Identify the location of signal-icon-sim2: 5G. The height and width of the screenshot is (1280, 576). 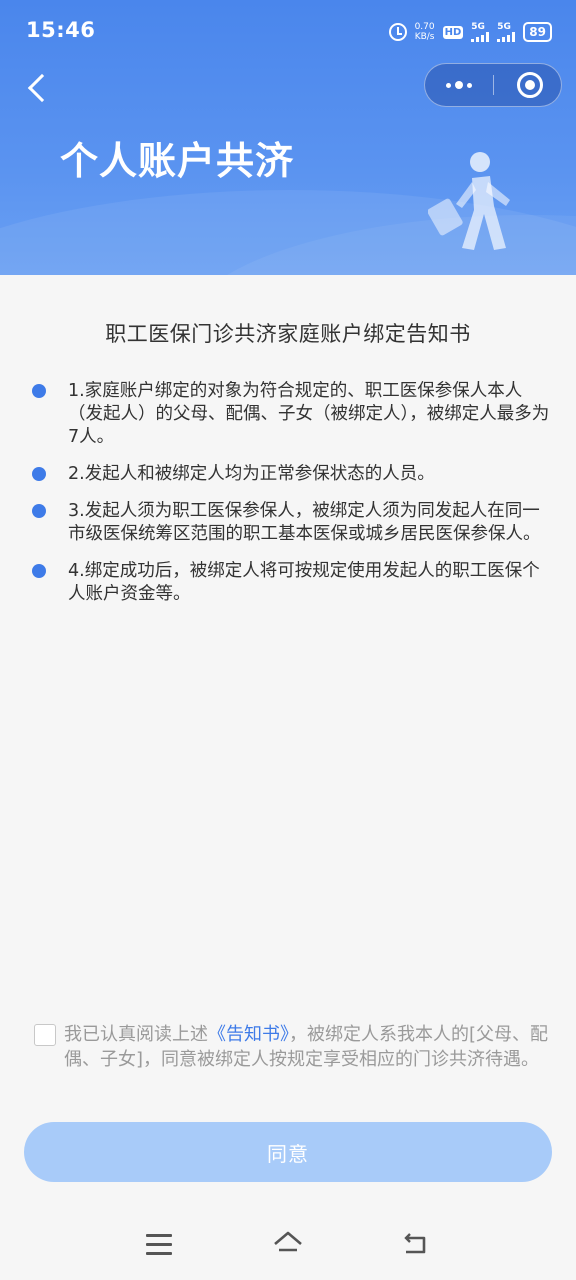
(506, 31).